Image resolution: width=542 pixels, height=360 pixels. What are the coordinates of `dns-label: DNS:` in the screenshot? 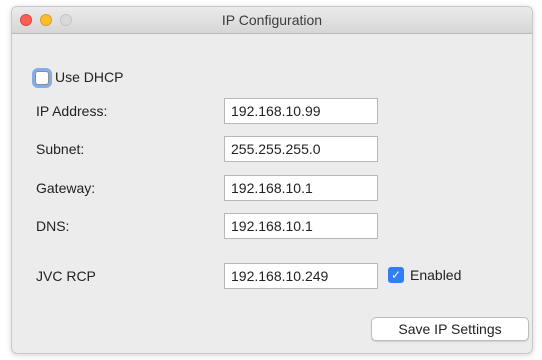 It's located at (53, 226).